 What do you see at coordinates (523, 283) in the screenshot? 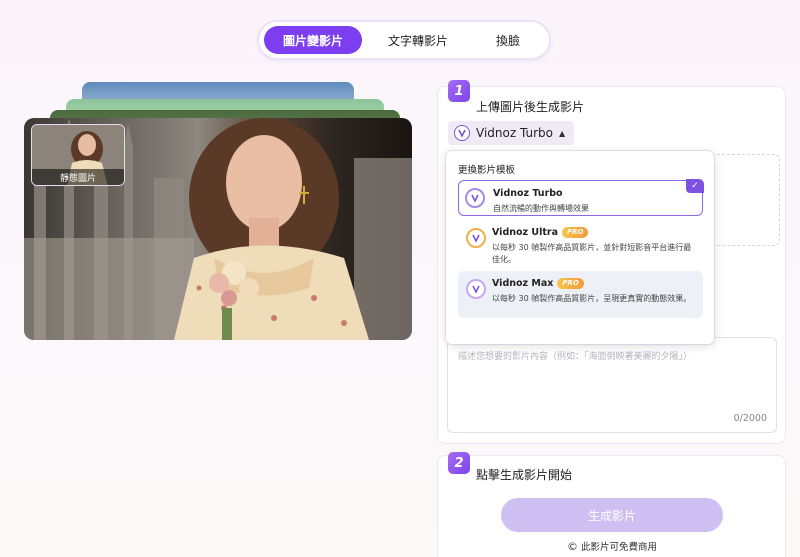
I see `model-option-name: Vidnoz Max` at bounding box center [523, 283].